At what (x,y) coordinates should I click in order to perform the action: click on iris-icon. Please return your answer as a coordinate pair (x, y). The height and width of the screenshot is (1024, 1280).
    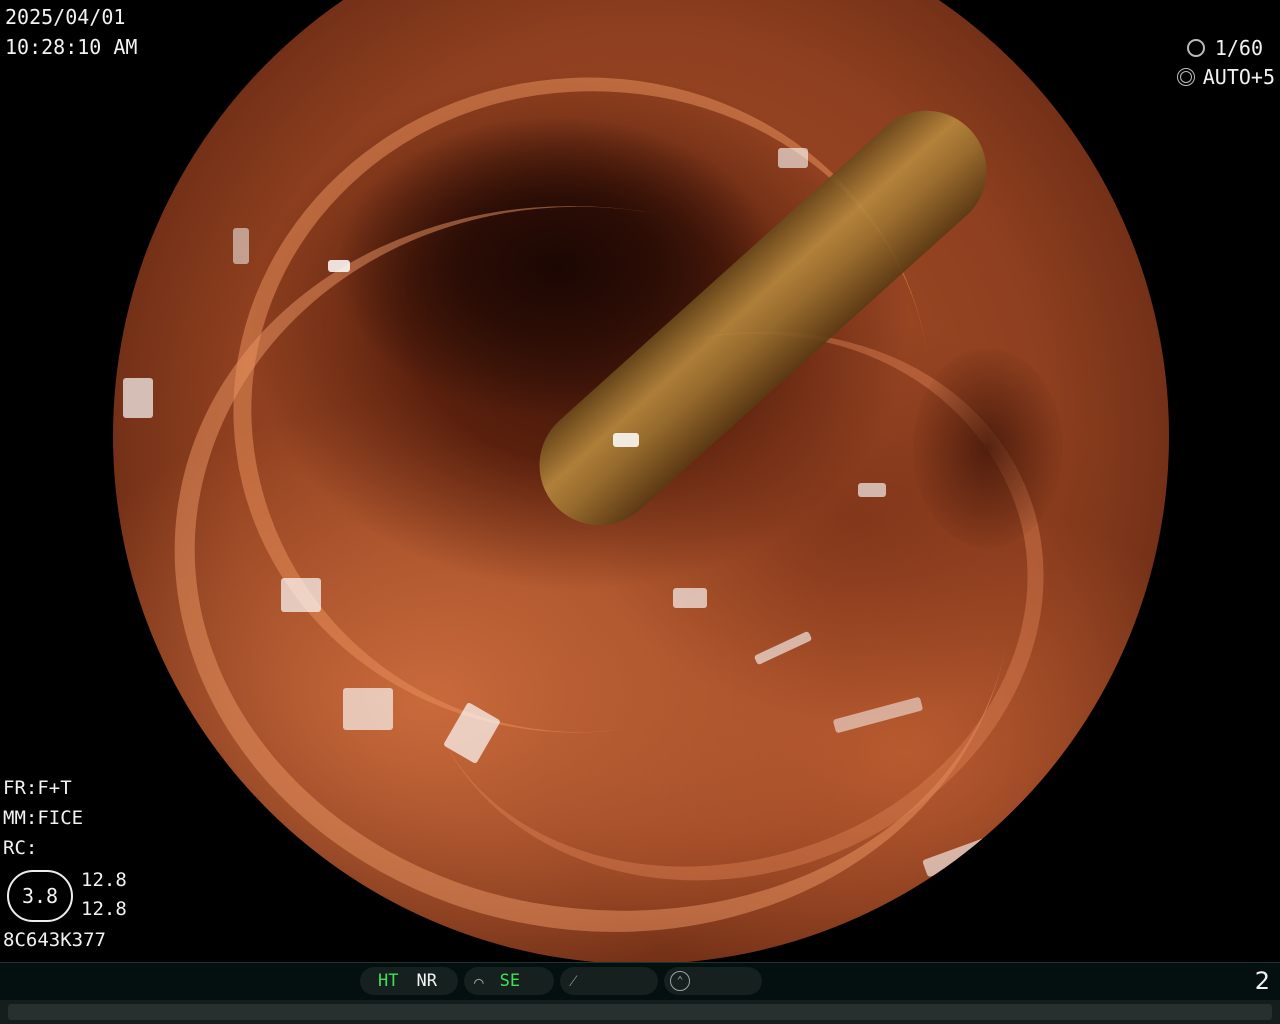
    Looking at the image, I should click on (1185, 77).